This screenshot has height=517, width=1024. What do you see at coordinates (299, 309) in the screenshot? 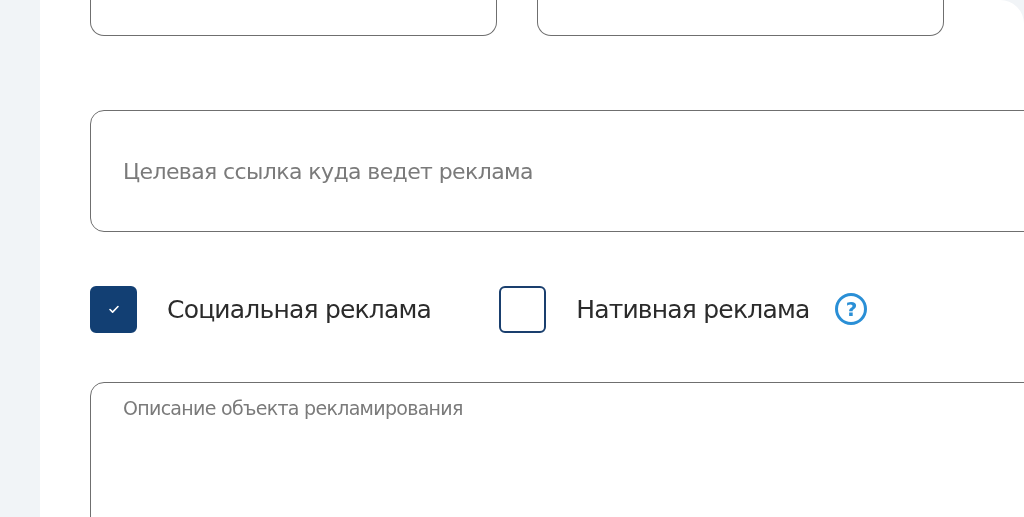
I see `checkbox-label: Социальная реклама` at bounding box center [299, 309].